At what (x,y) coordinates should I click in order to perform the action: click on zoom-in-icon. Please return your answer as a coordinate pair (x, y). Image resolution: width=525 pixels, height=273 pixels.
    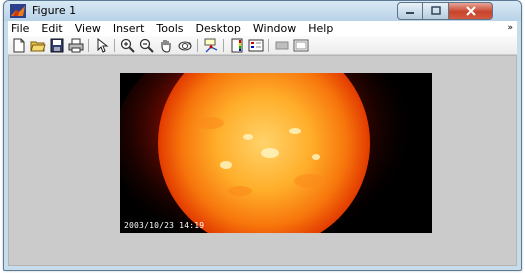
    Looking at the image, I should click on (128, 45).